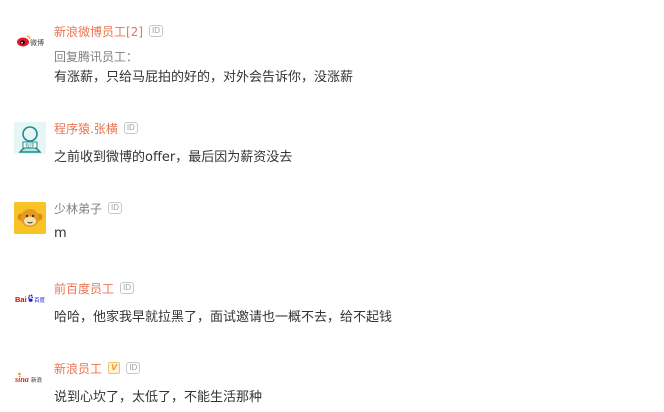 The height and width of the screenshot is (412, 664). Describe the element at coordinates (30, 378) in the screenshot. I see `sina-logo-icon: sina 新浪` at that location.